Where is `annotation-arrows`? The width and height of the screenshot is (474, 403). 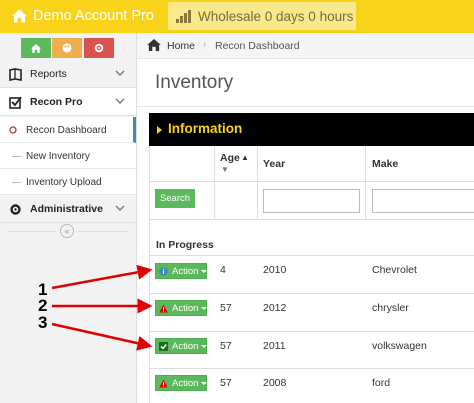
annotation-arrows is located at coordinates (102, 307).